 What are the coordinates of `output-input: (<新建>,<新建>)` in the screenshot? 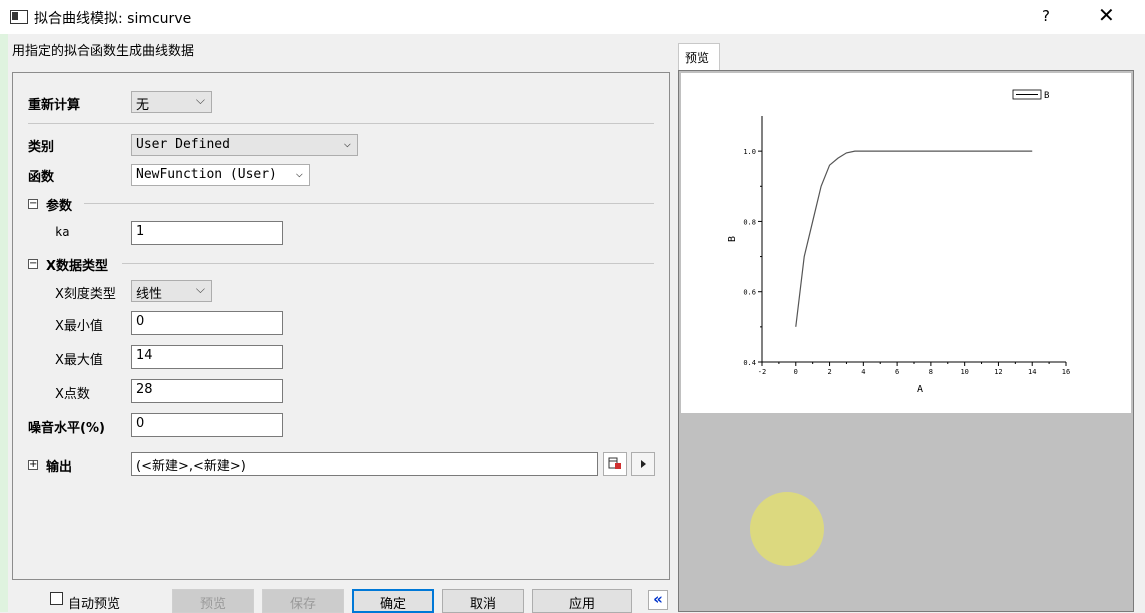 It's located at (364, 464).